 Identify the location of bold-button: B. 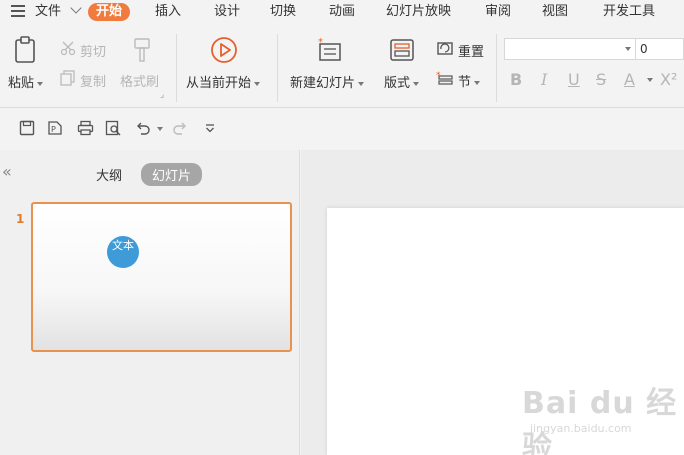
(516, 79).